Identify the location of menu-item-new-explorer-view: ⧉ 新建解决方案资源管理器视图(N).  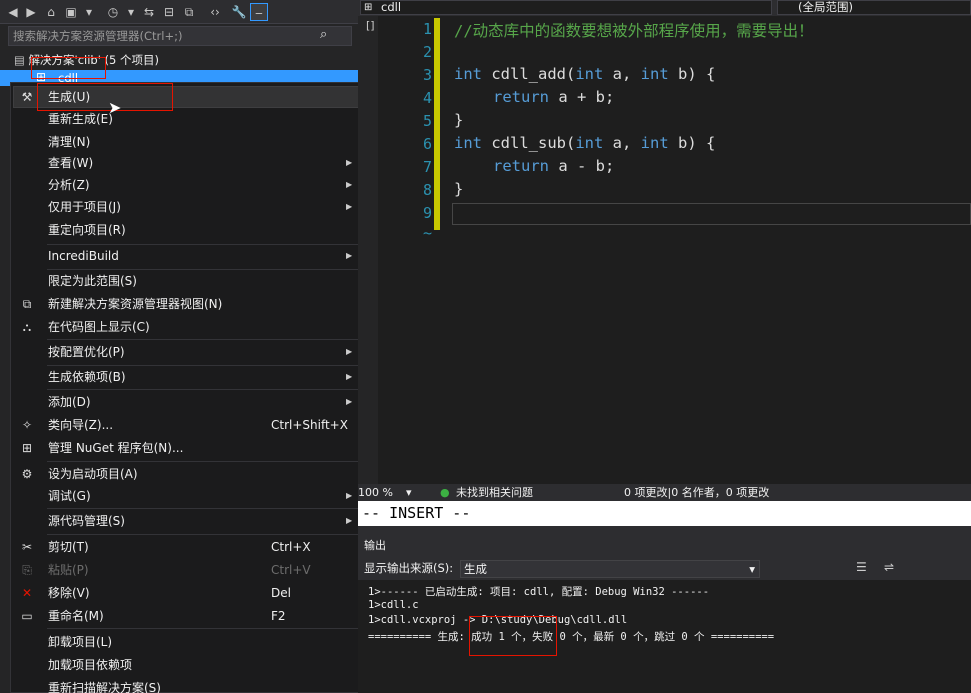
(186, 304).